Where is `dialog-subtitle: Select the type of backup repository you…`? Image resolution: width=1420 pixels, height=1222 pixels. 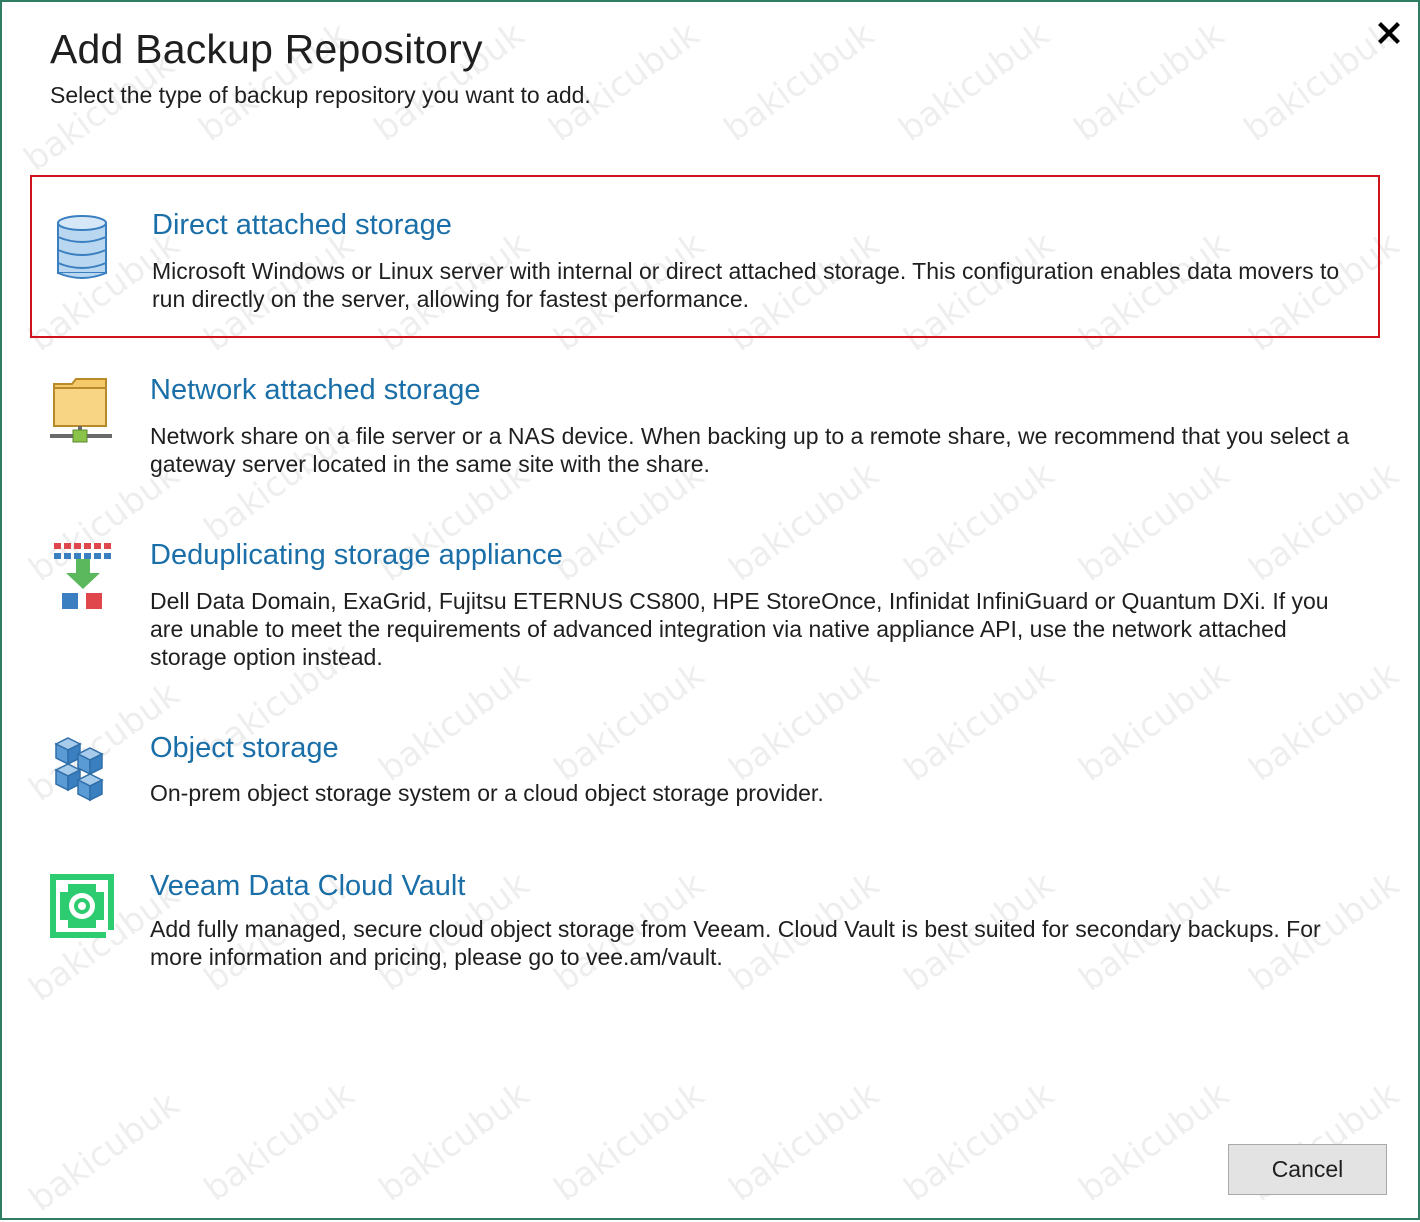
dialog-subtitle: Select the type of backup repository you… is located at coordinates (320, 95).